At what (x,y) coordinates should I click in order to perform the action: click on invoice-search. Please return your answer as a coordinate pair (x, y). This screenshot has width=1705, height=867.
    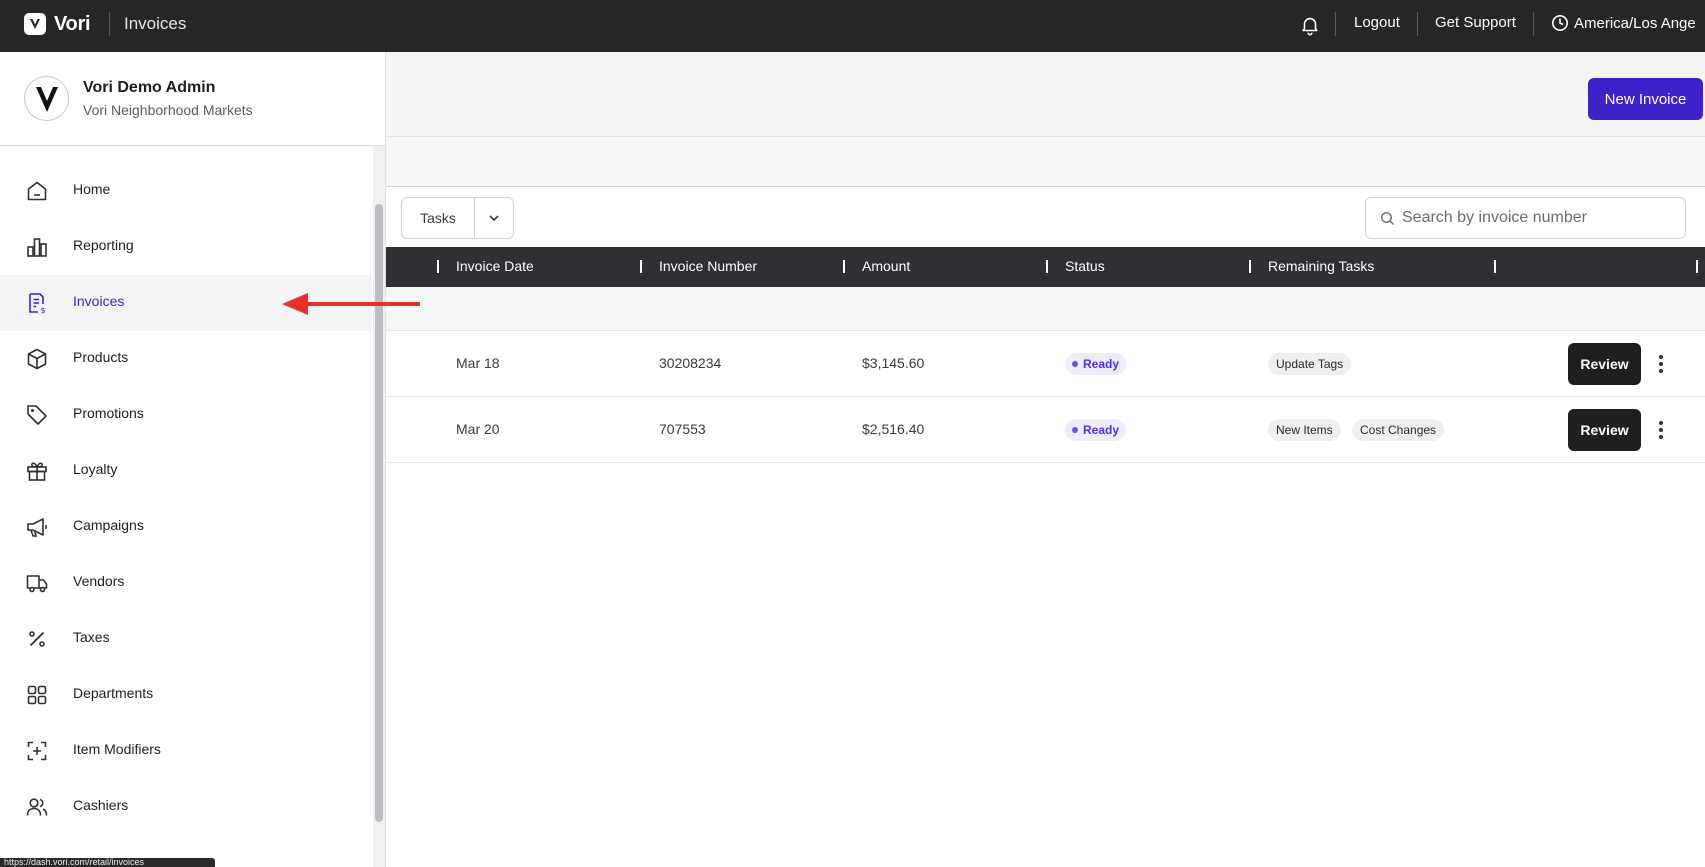
    Looking at the image, I should click on (1525, 218).